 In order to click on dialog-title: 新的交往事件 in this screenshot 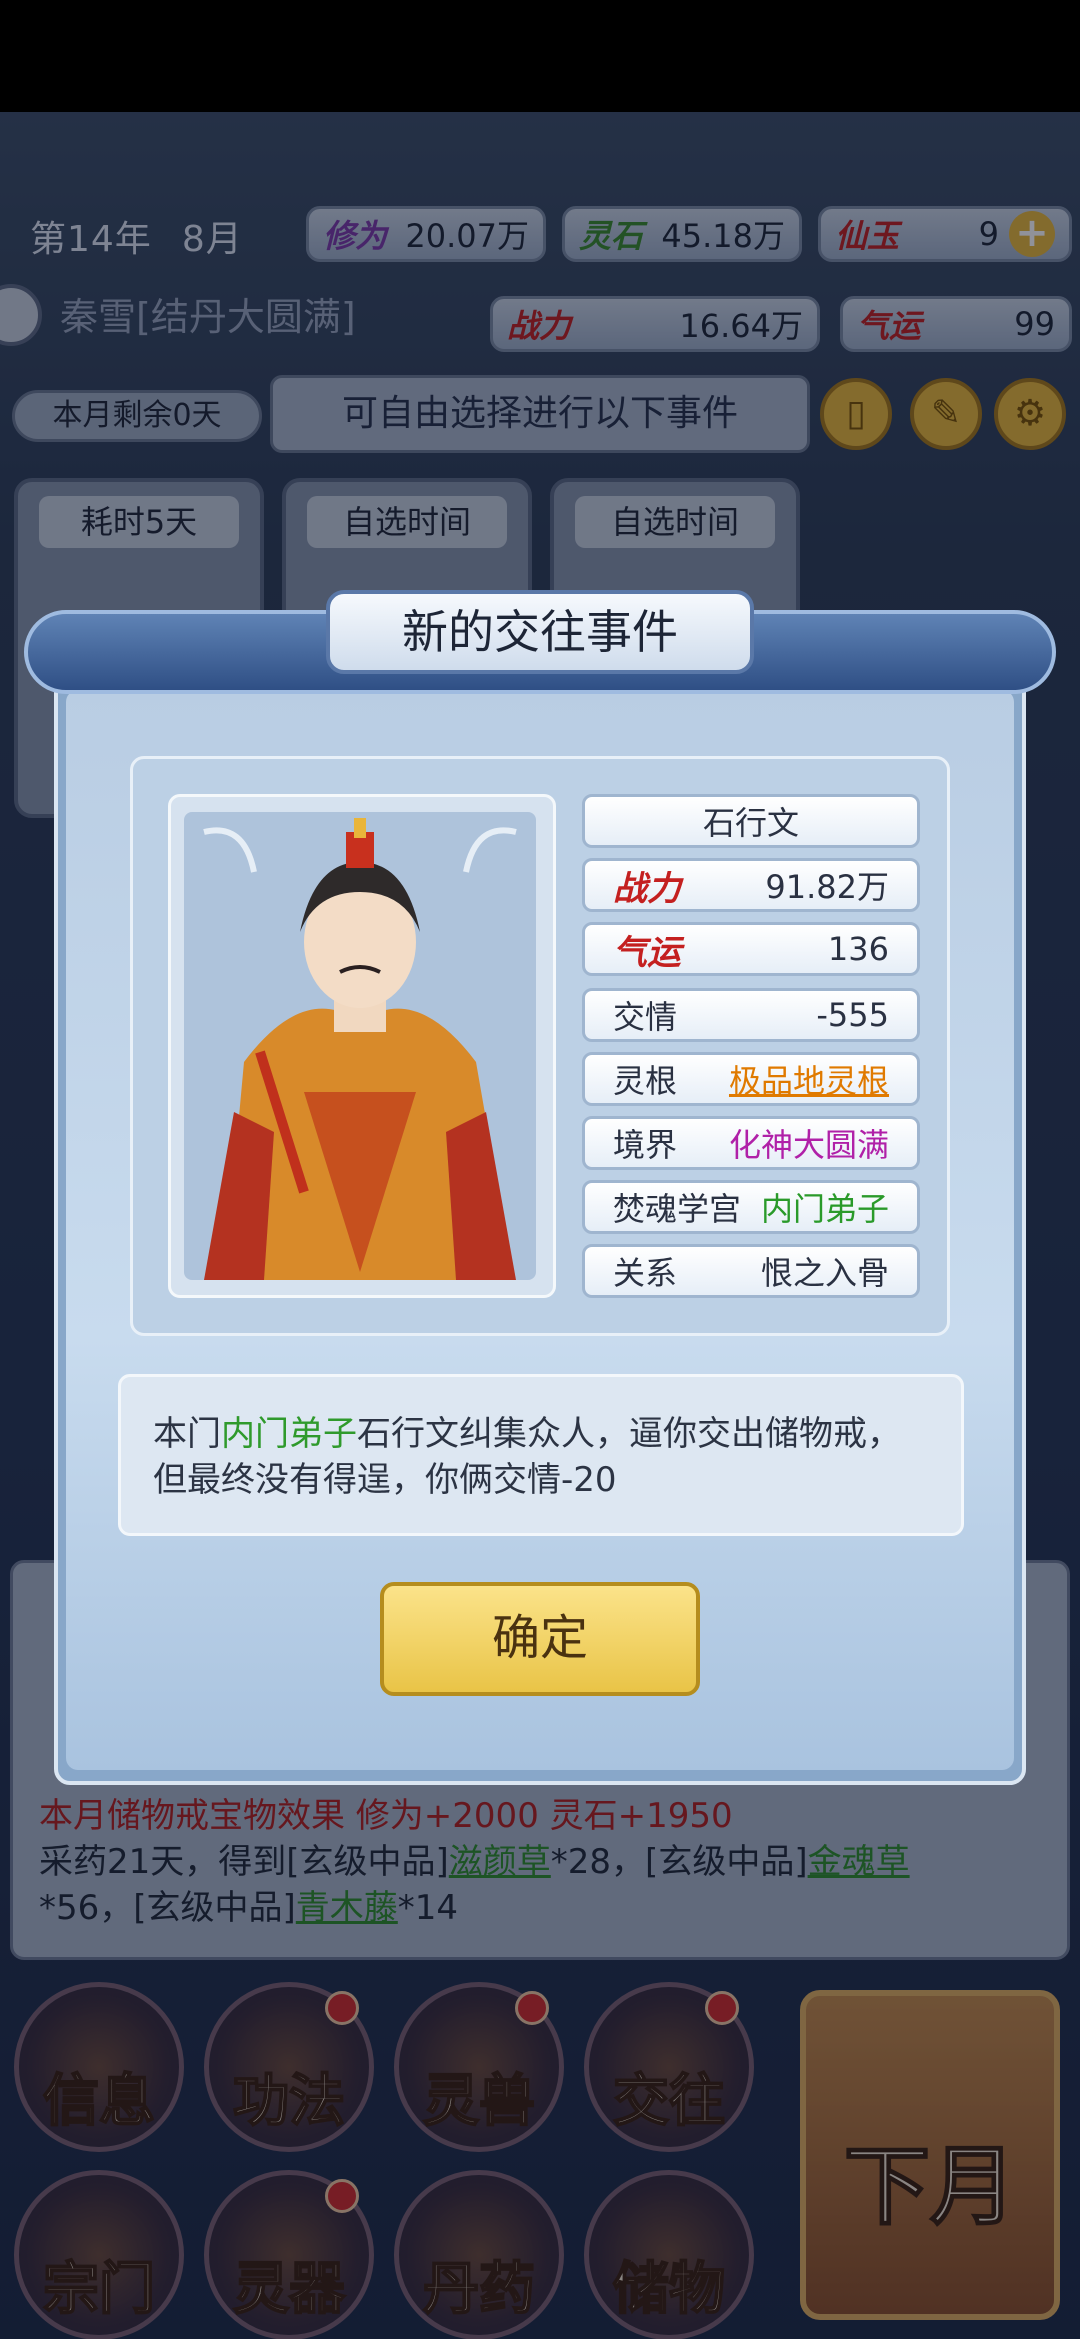, I will do `click(540, 632)`.